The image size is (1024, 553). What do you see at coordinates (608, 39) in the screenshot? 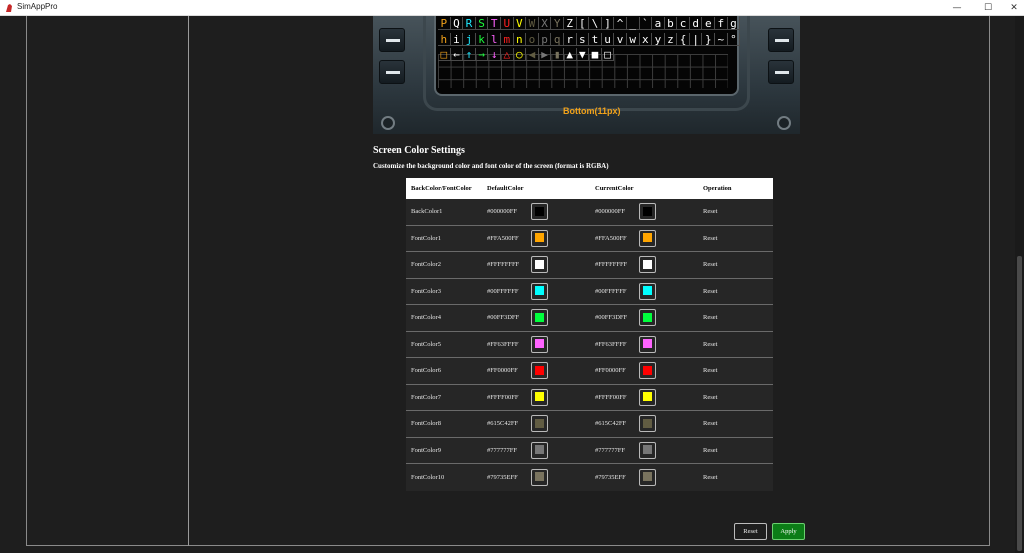
I see `screen-char: u` at bounding box center [608, 39].